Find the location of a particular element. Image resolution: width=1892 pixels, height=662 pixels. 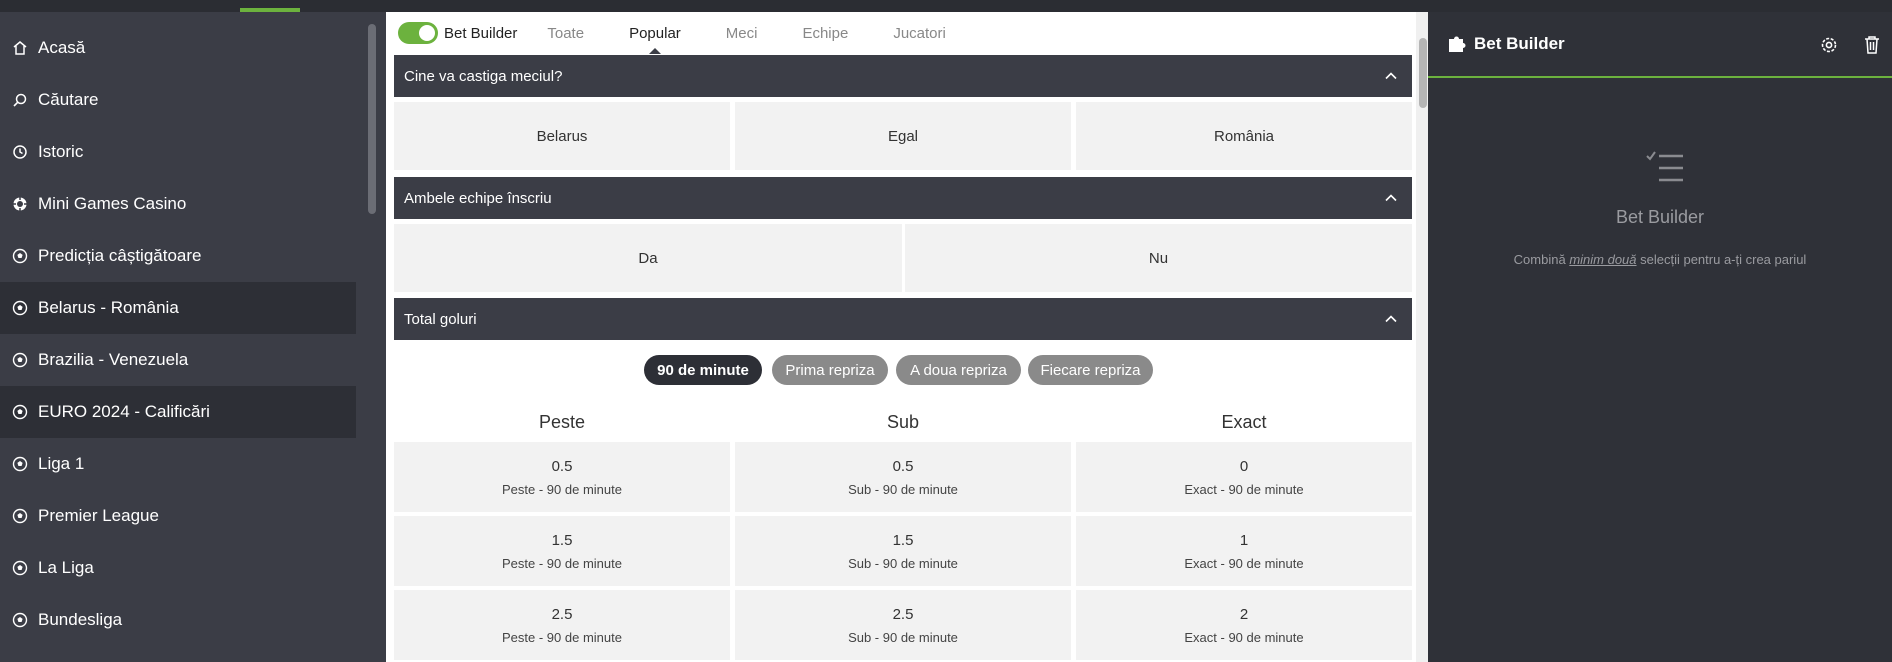

sidebar-item-label: Brazilia - Venezuela is located at coordinates (113, 359).